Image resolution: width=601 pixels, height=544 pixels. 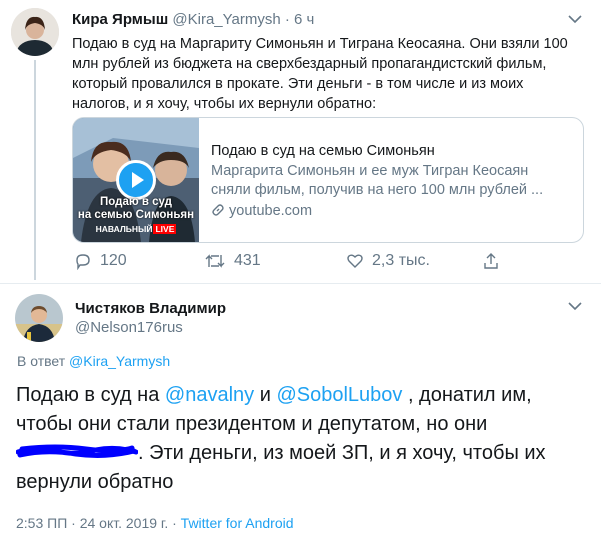 I want to click on heart-icon, so click(x=355, y=261).